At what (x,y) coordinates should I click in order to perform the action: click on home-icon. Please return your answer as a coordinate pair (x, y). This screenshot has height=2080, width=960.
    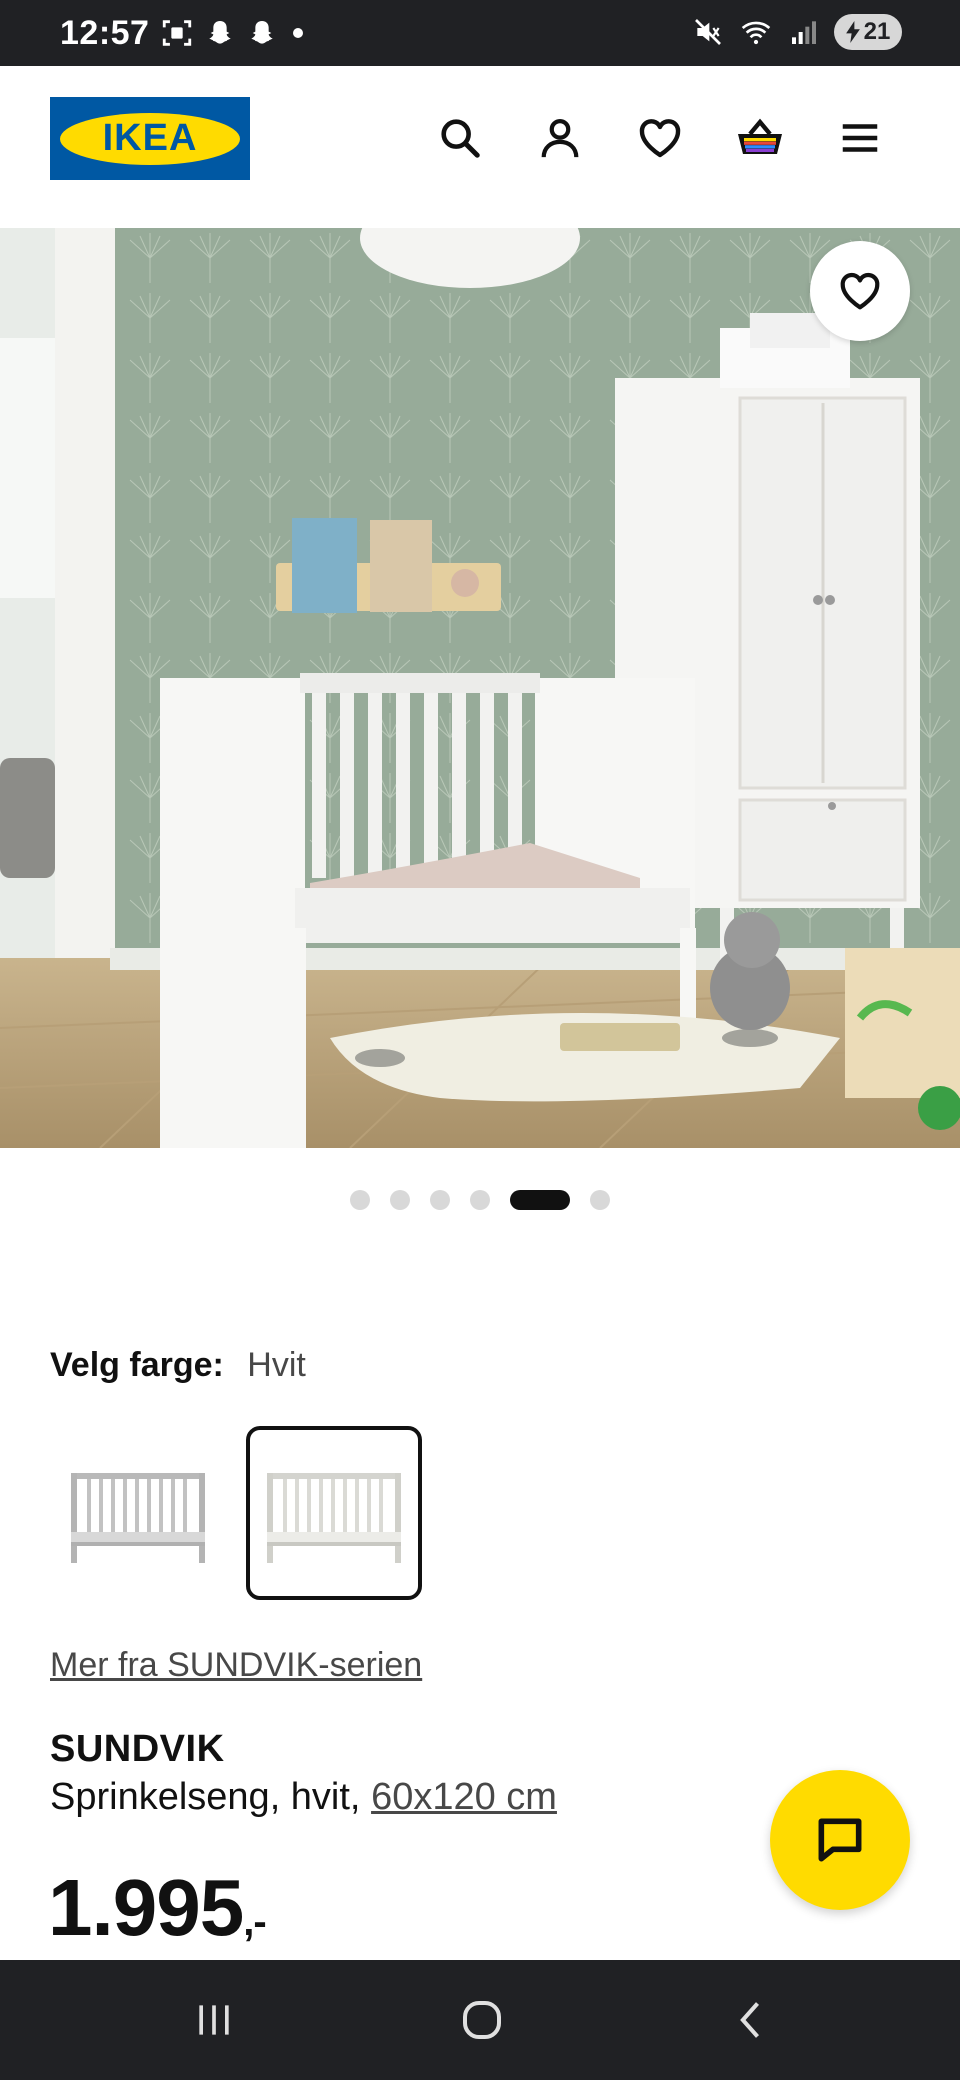
    Looking at the image, I should click on (482, 2020).